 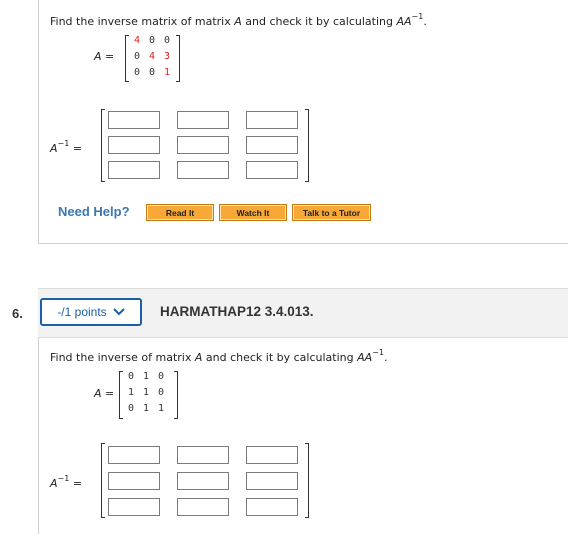 I want to click on question-6-header: -/1 points HARMATHAP12 3.4.013., so click(x=303, y=313).